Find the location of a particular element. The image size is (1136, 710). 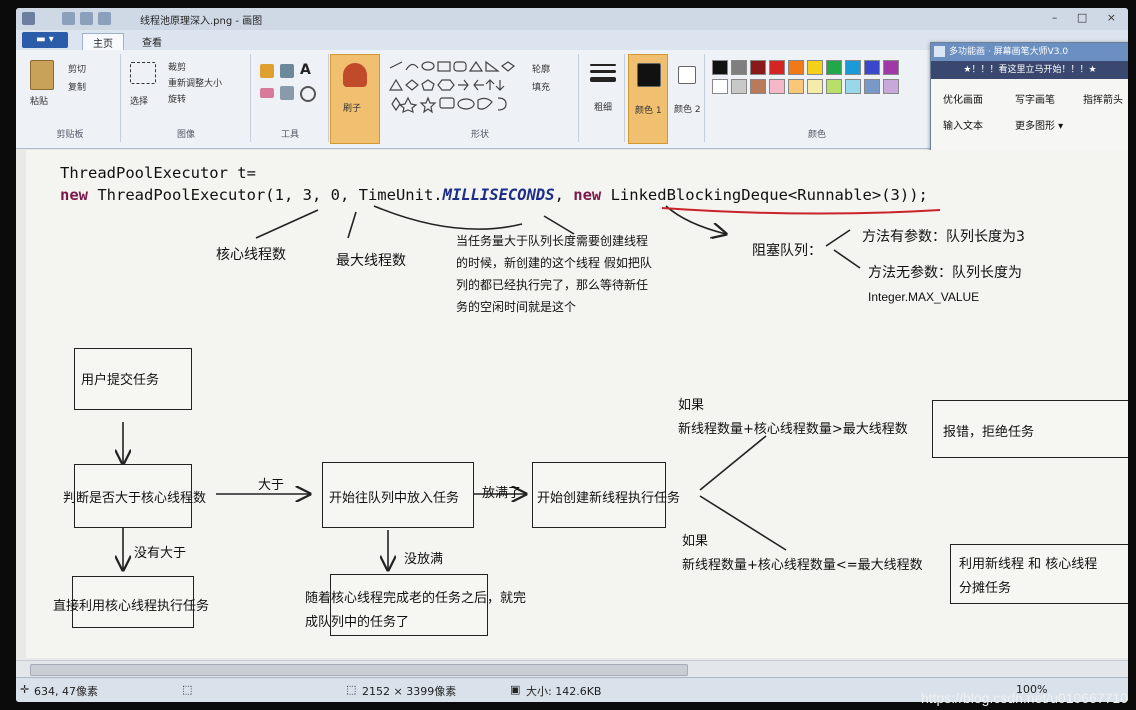

cut-button: 剪切 is located at coordinates (77, 68).